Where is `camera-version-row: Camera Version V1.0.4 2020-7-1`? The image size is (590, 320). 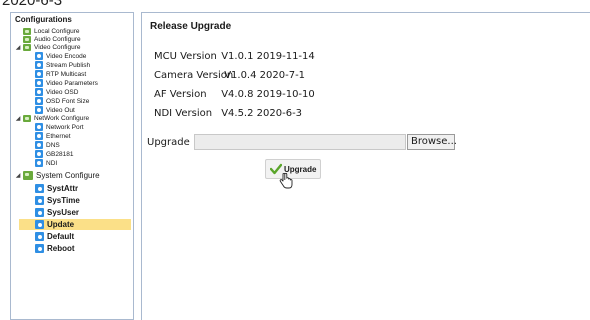 camera-version-row: Camera Version V1.0.4 2020-7-1 is located at coordinates (229, 75).